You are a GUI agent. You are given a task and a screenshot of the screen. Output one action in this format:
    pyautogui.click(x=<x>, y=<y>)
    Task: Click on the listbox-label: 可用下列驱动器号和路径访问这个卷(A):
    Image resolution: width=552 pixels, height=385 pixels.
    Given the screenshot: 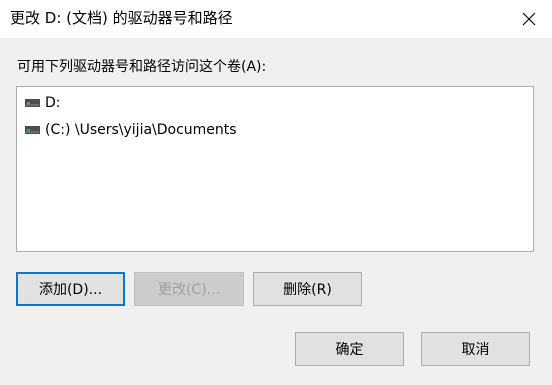 What is the action you would take?
    pyautogui.click(x=142, y=67)
    